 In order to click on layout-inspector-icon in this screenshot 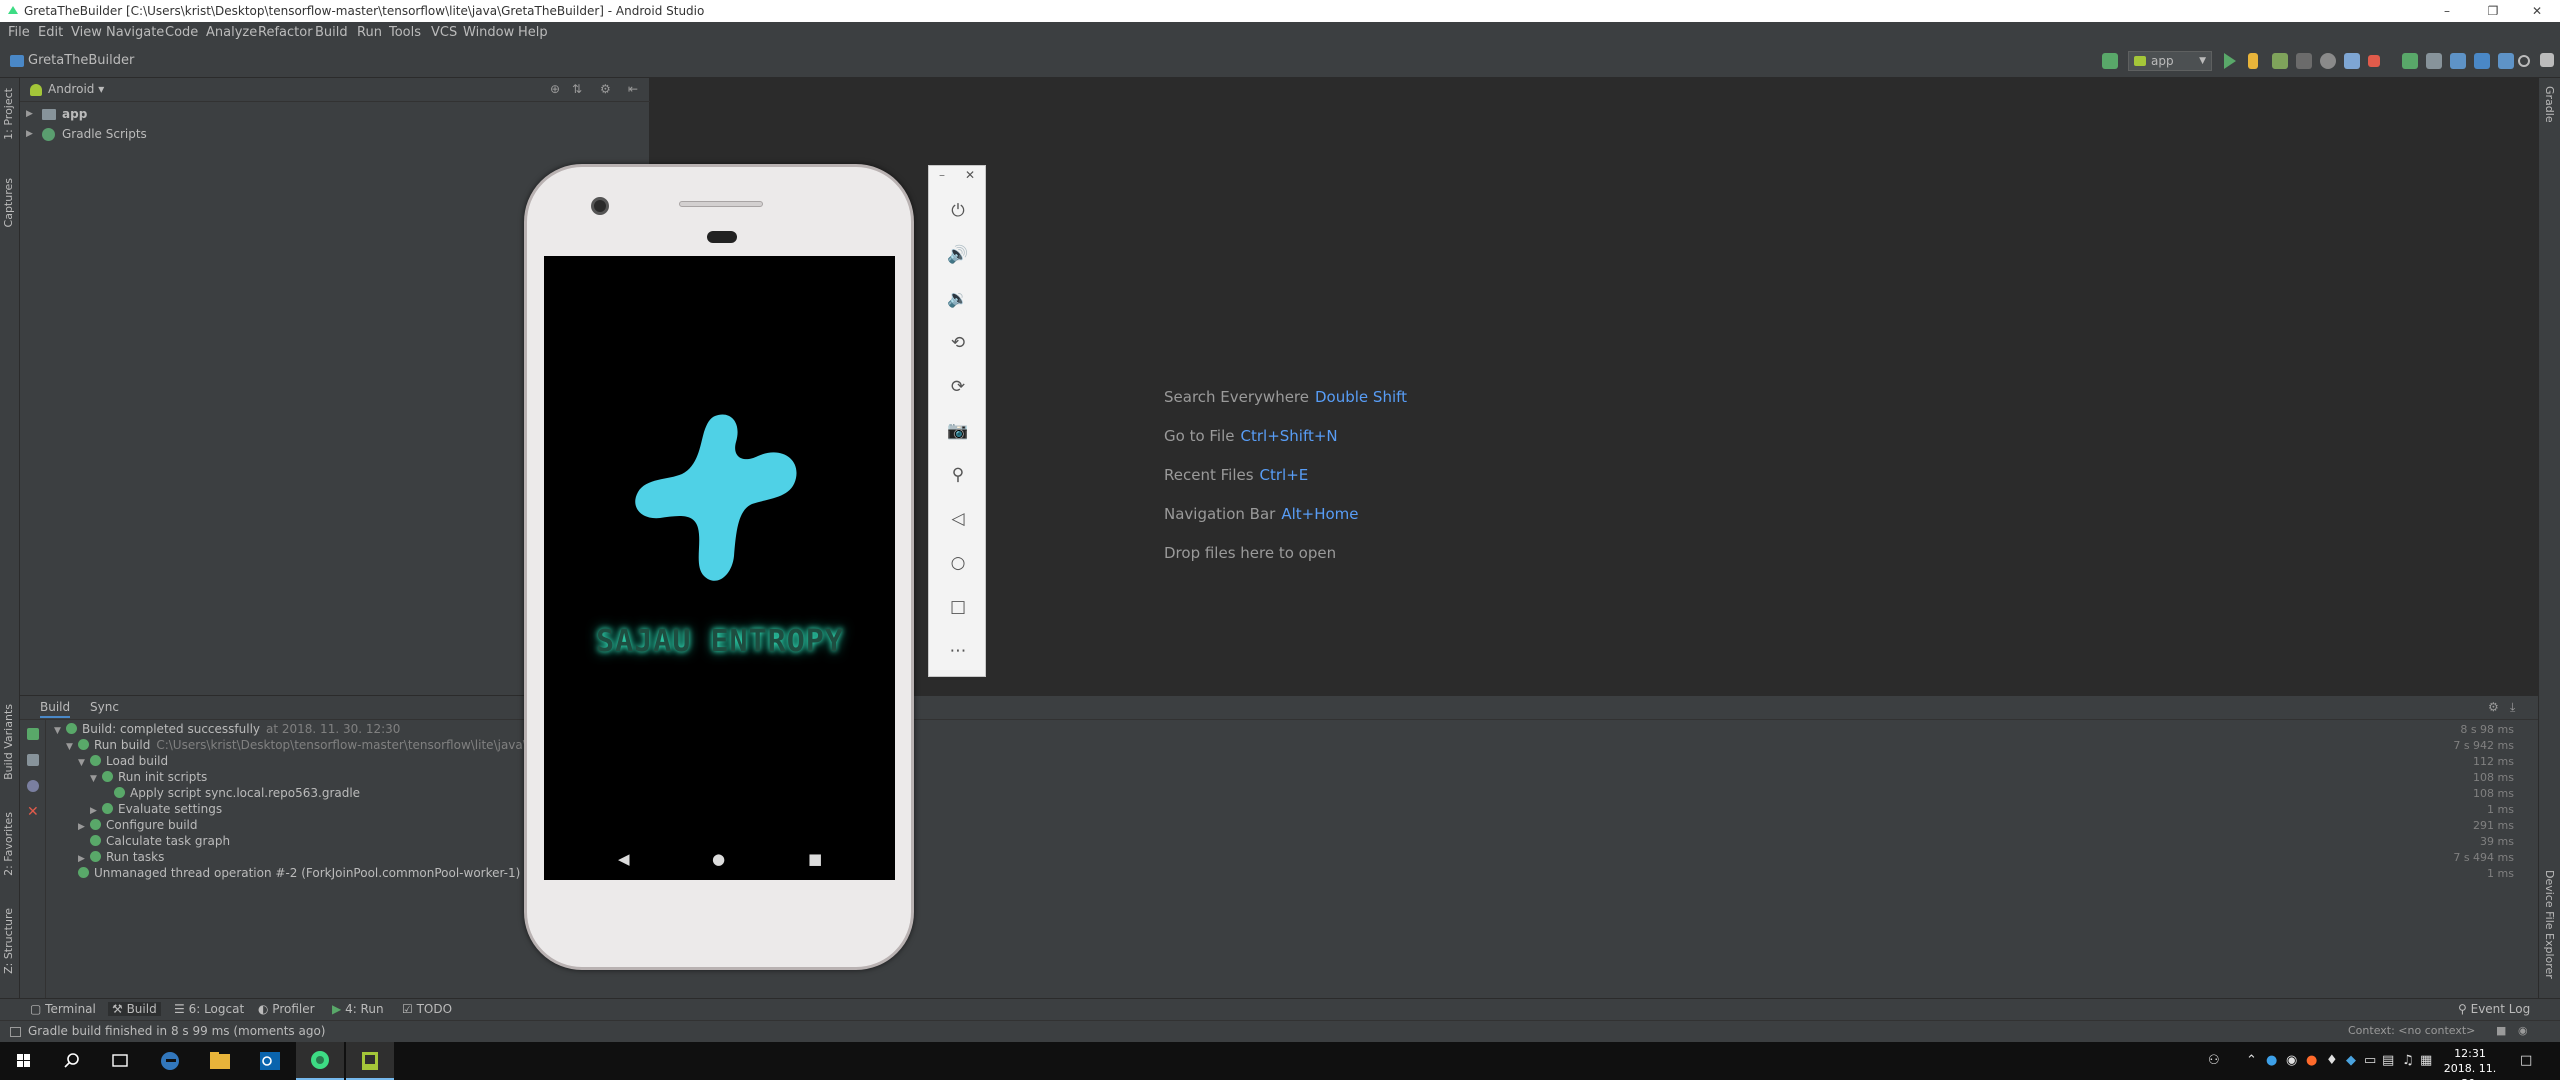, I will do `click(2482, 61)`.